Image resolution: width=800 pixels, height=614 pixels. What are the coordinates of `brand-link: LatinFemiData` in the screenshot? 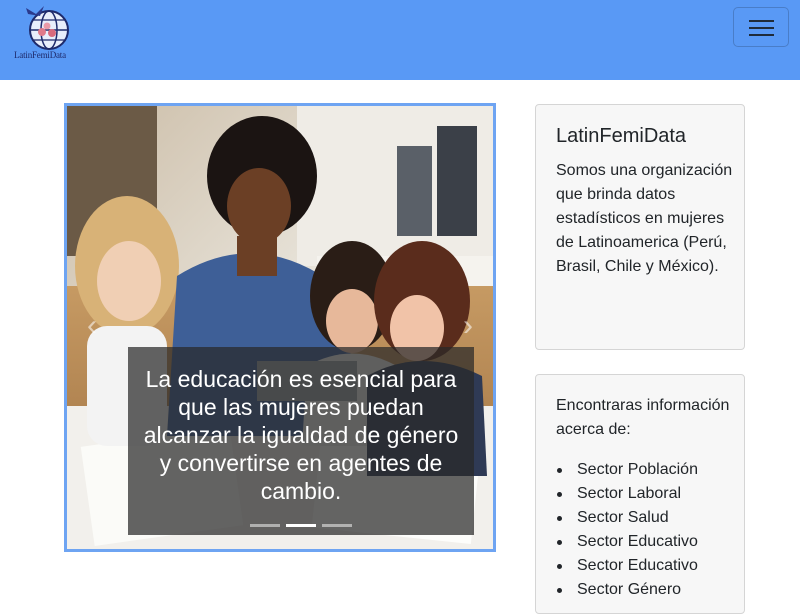 It's located at (50, 31).